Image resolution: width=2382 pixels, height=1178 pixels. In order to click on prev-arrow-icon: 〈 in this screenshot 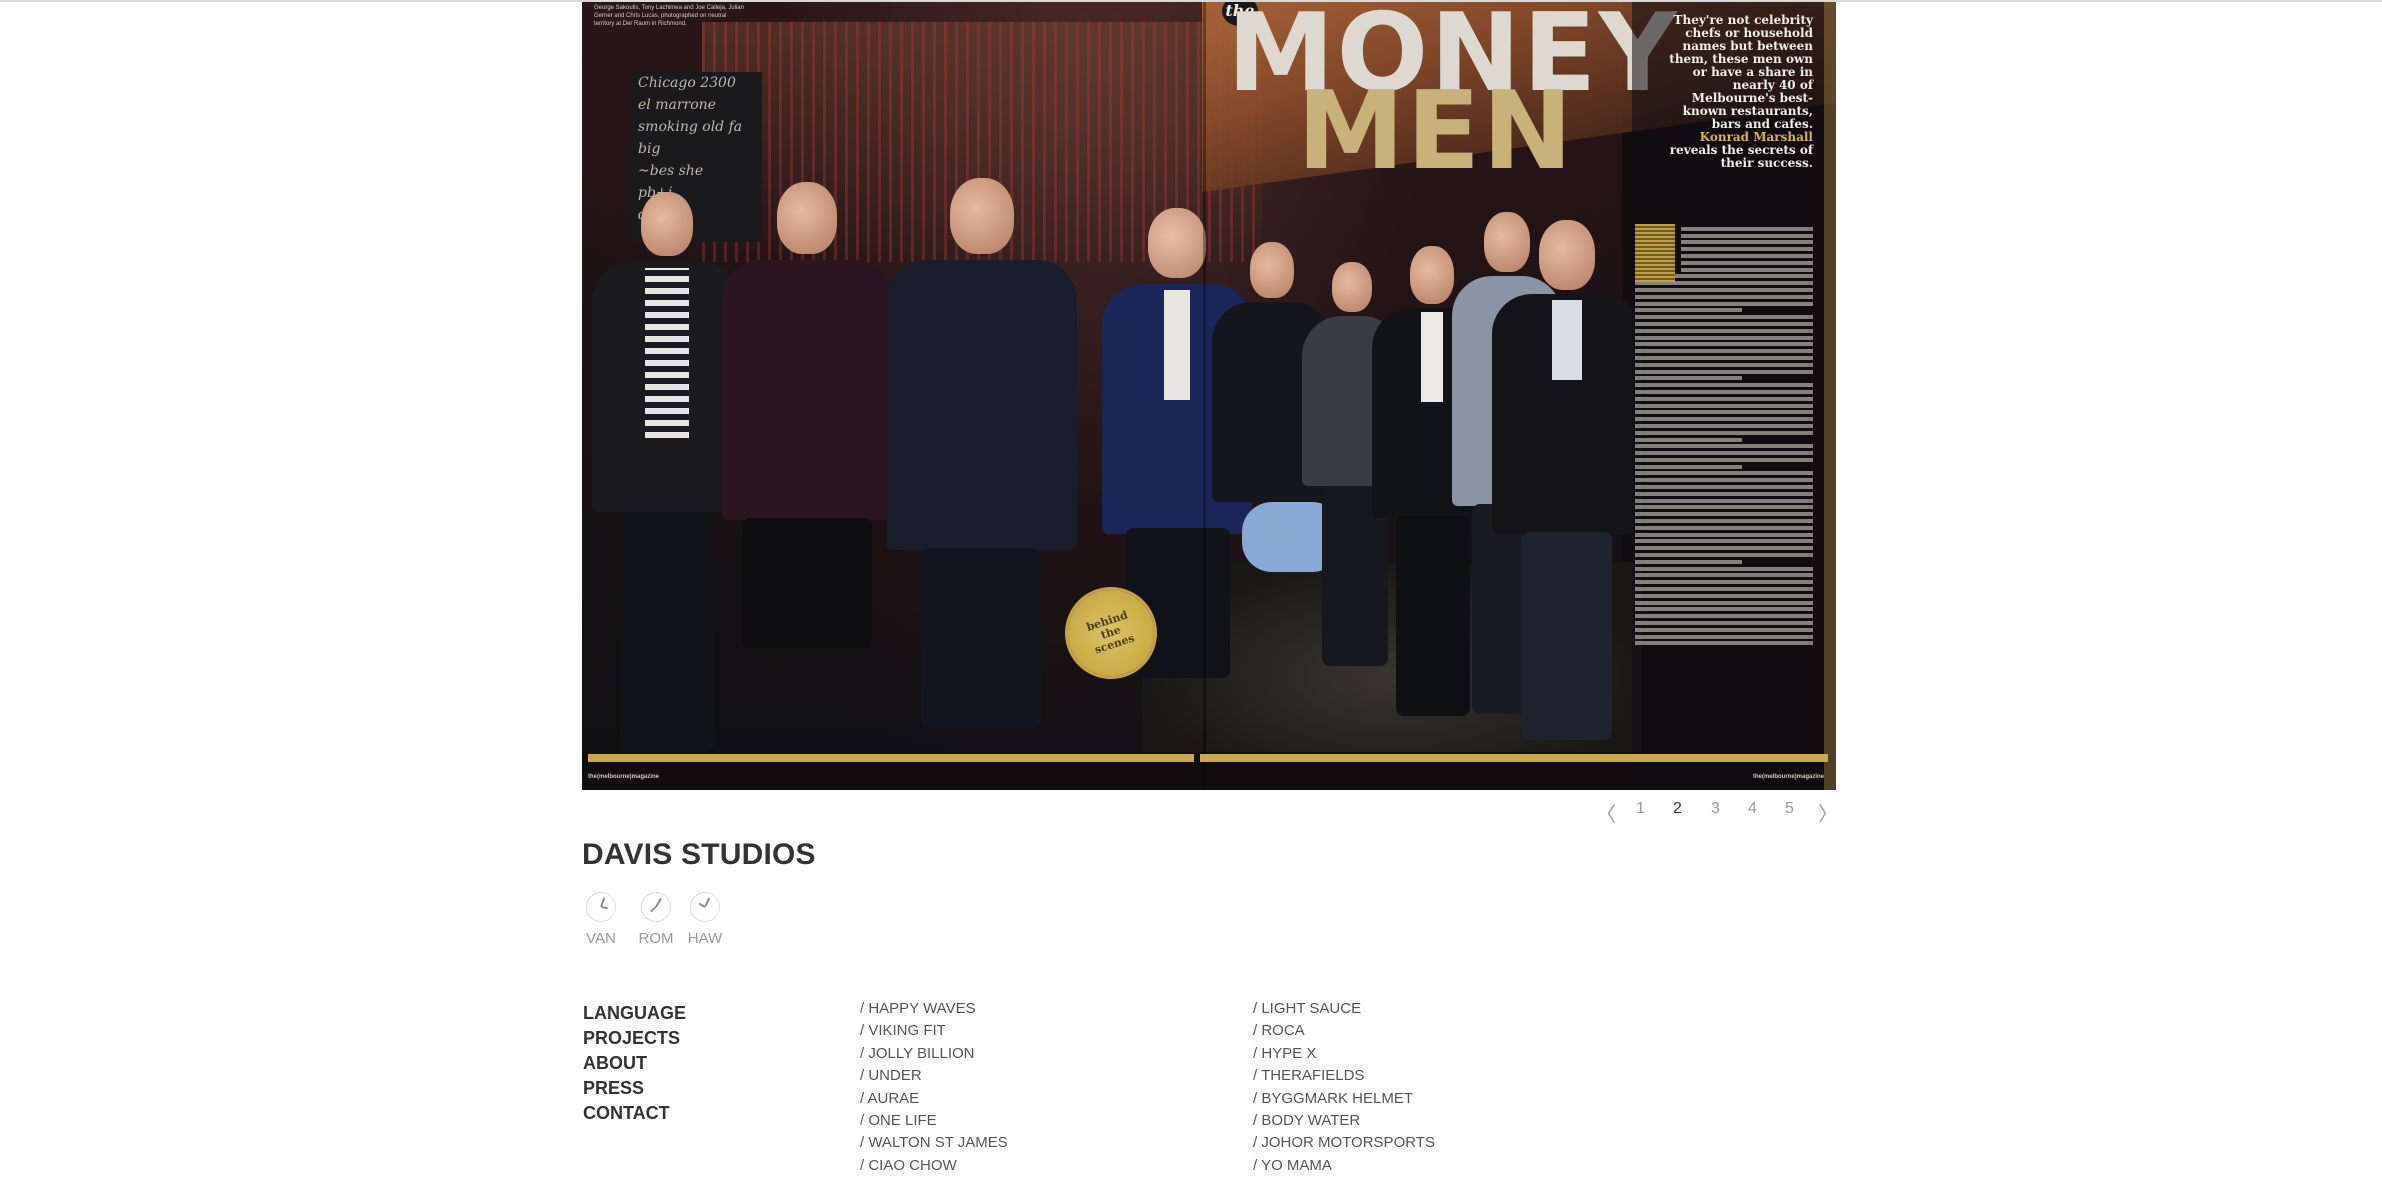, I will do `click(1606, 812)`.